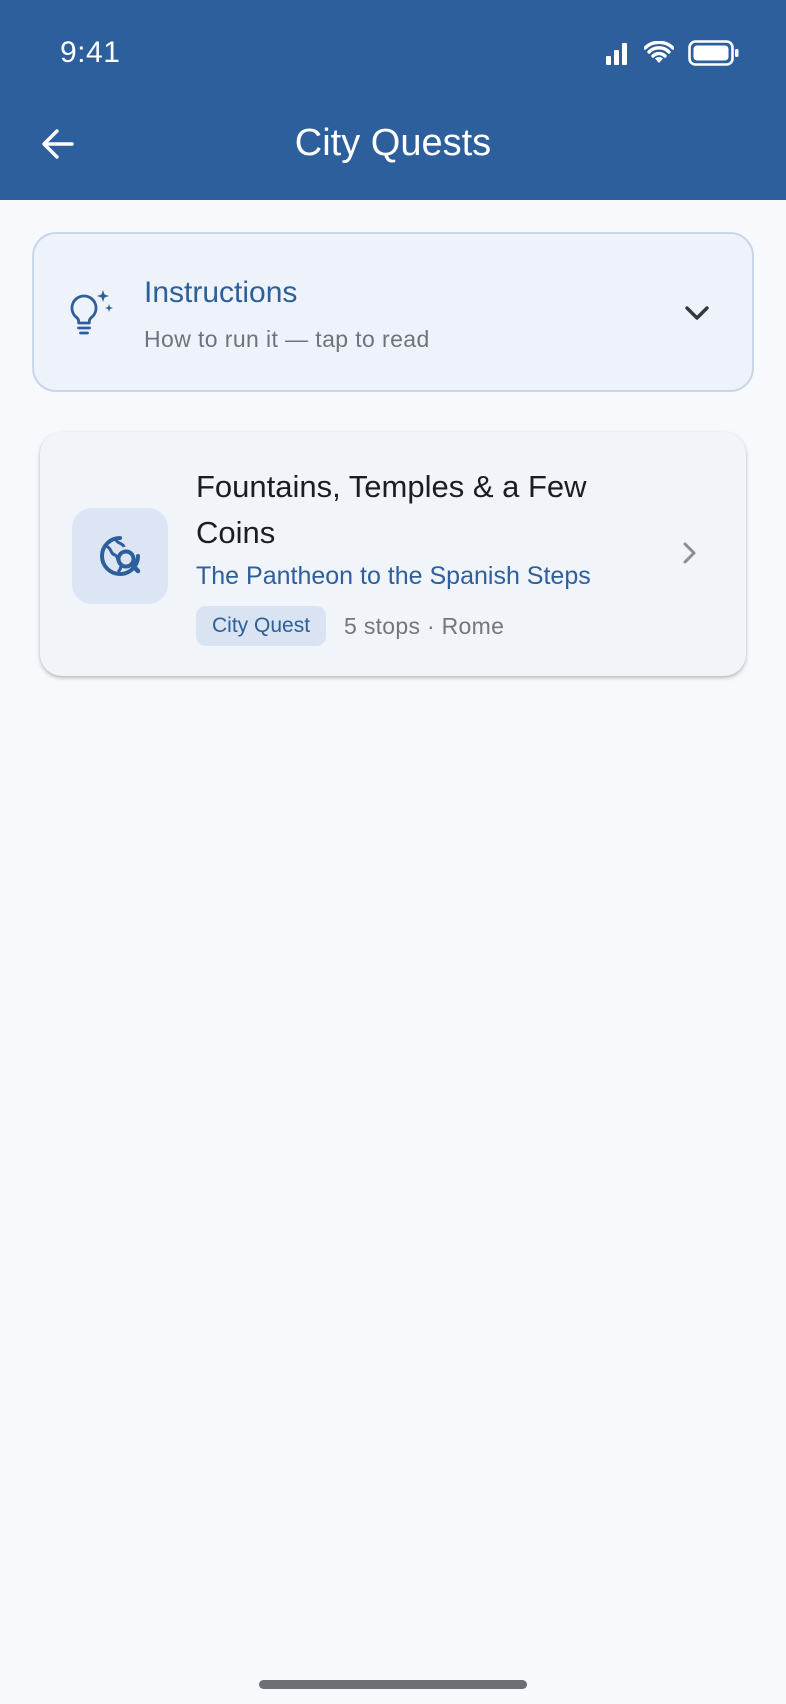  I want to click on wifi-icon, so click(659, 52).